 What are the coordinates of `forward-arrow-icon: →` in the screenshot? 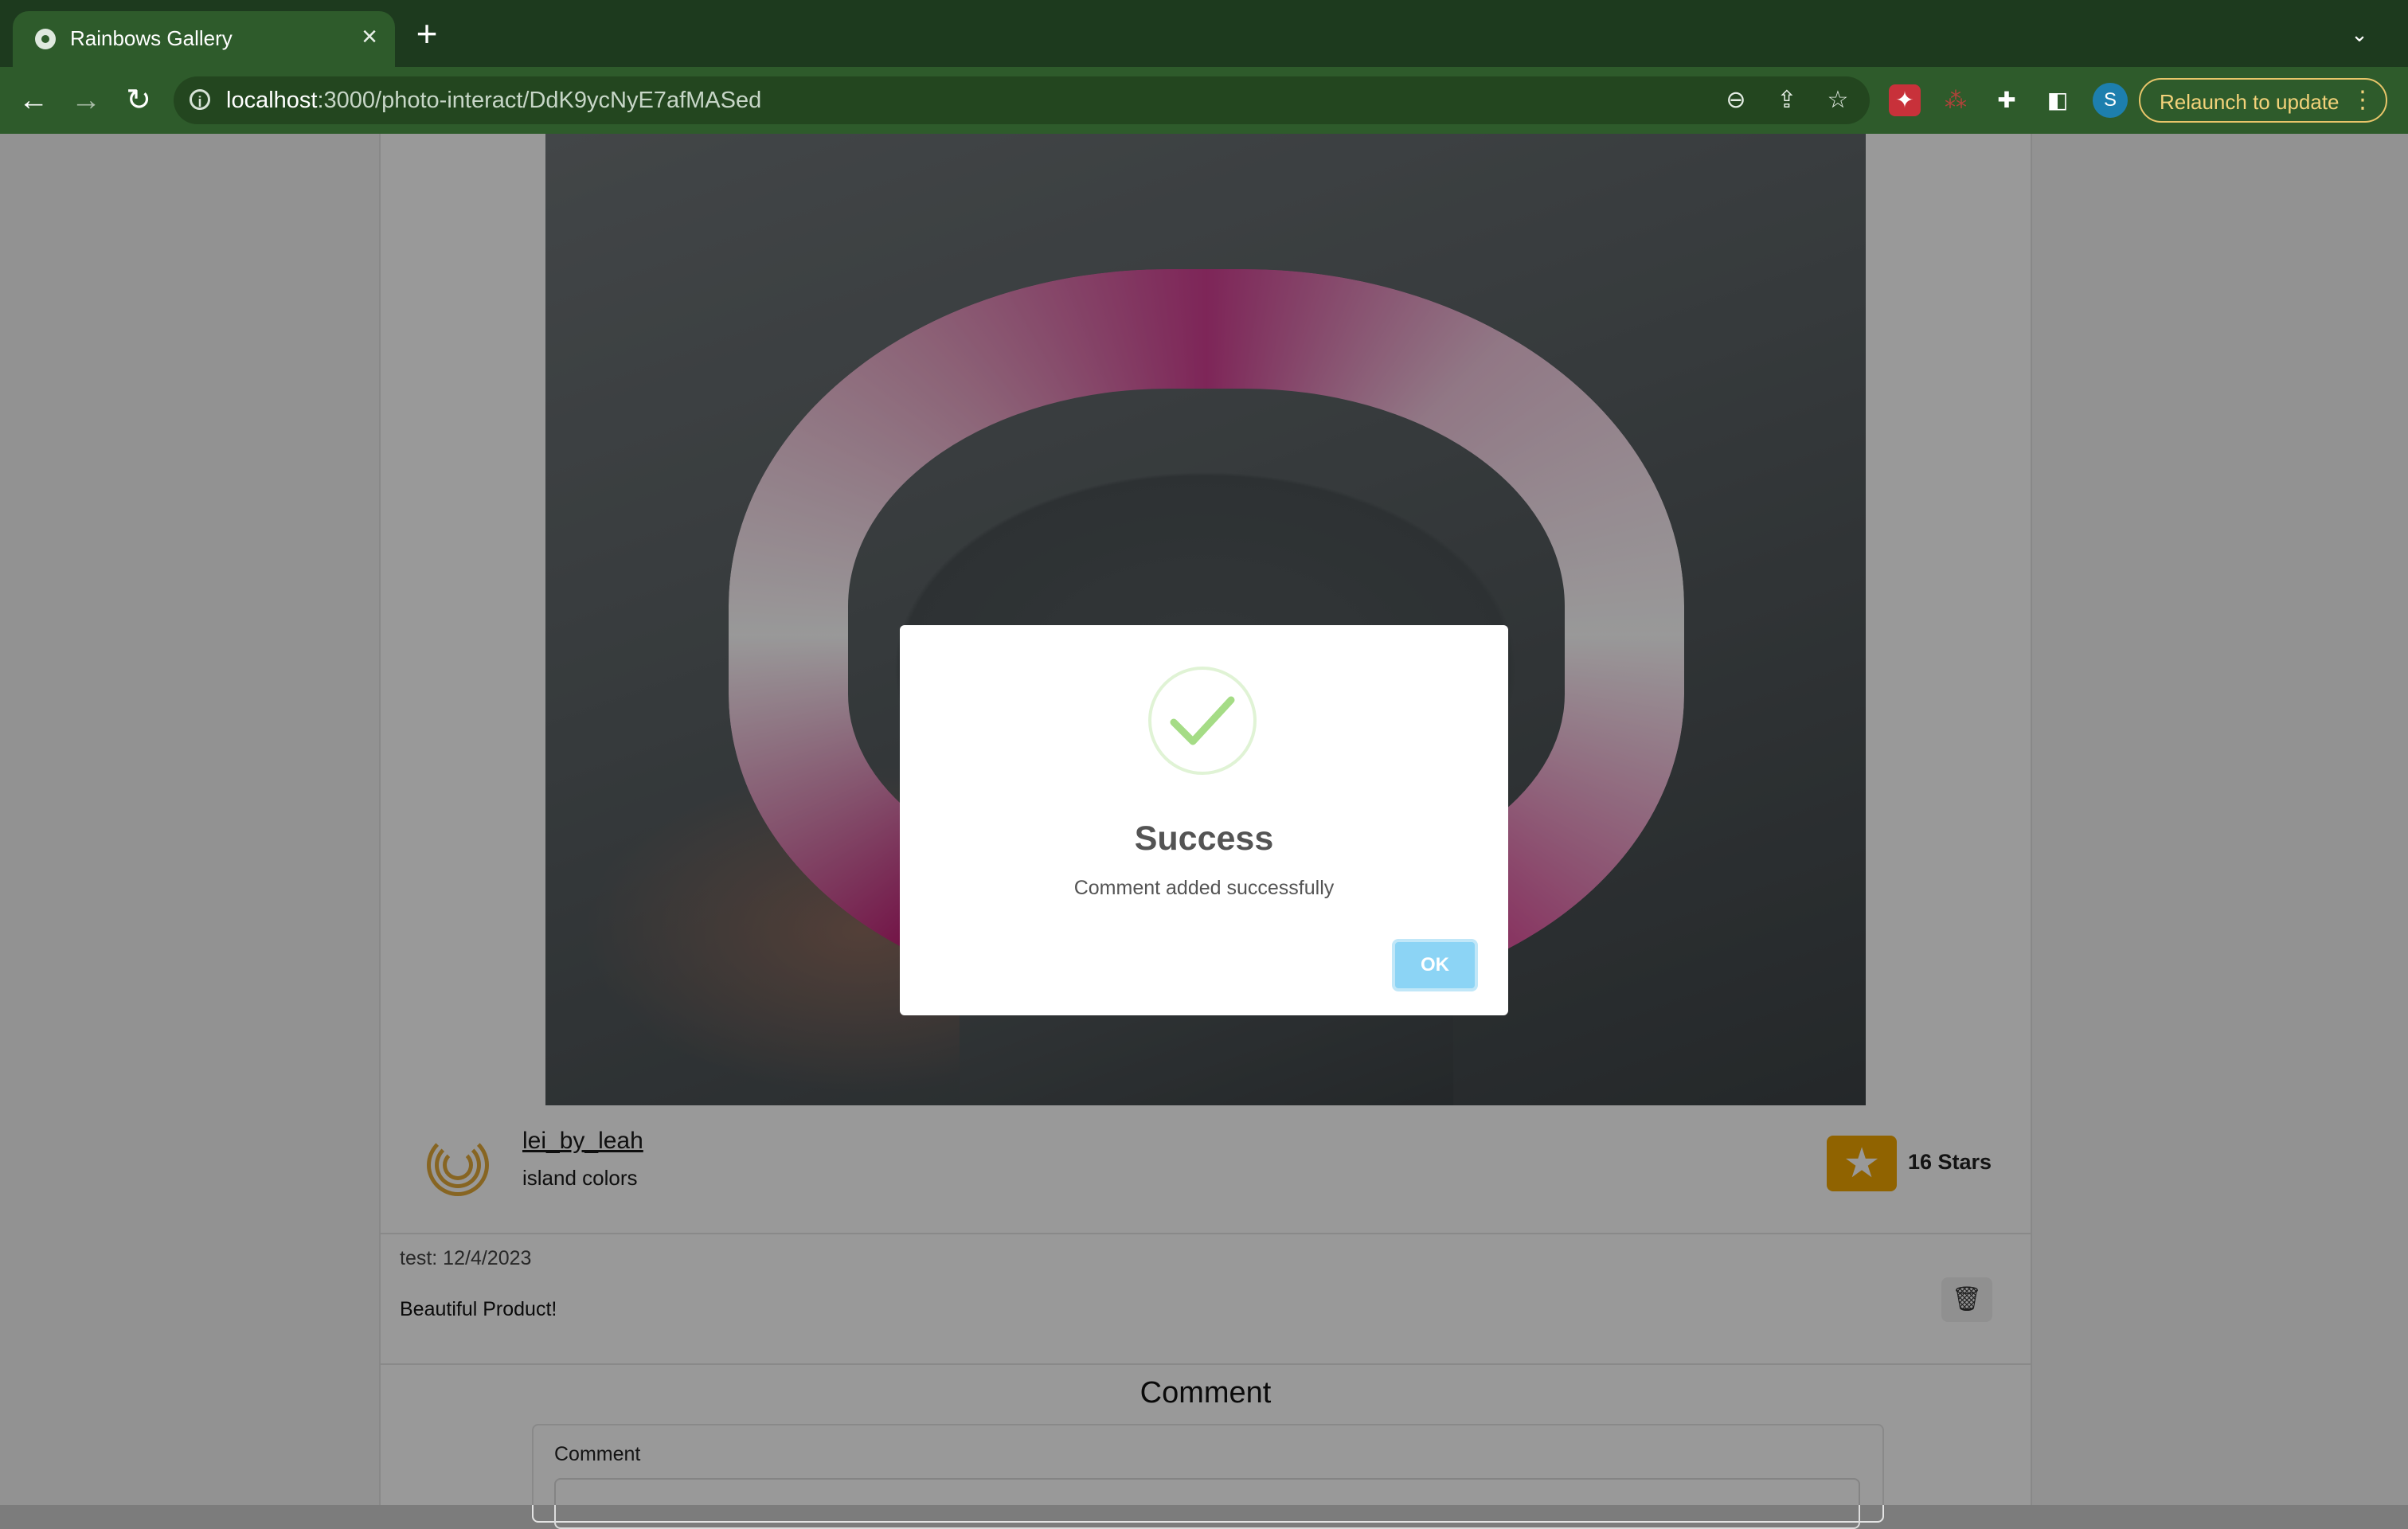 It's located at (86, 100).